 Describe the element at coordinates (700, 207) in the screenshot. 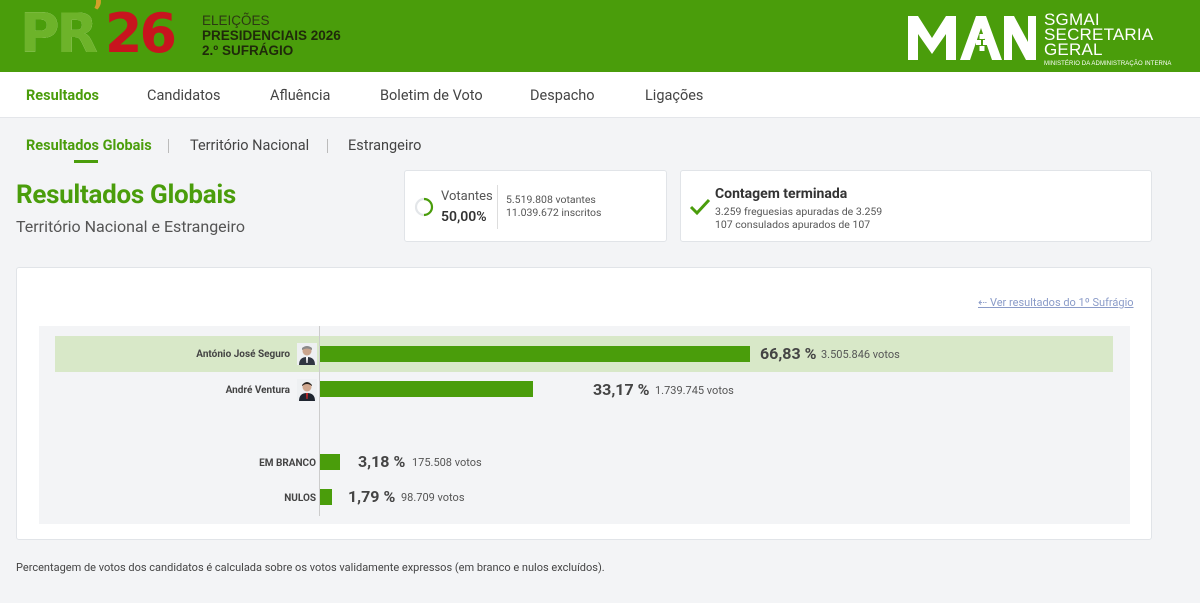

I see `check-icon` at that location.